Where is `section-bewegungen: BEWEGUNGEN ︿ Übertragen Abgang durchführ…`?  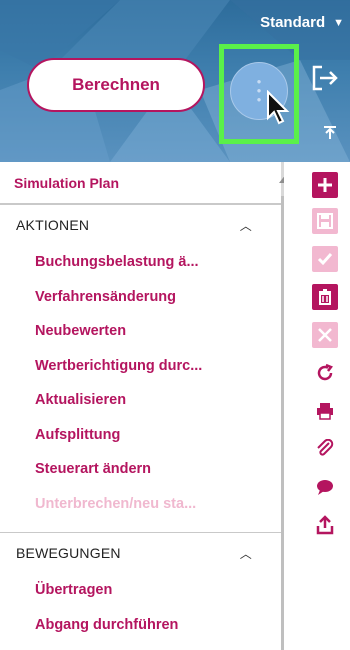 section-bewegungen: BEWEGUNGEN ︿ Übertragen Abgang durchführ… is located at coordinates (142, 587).